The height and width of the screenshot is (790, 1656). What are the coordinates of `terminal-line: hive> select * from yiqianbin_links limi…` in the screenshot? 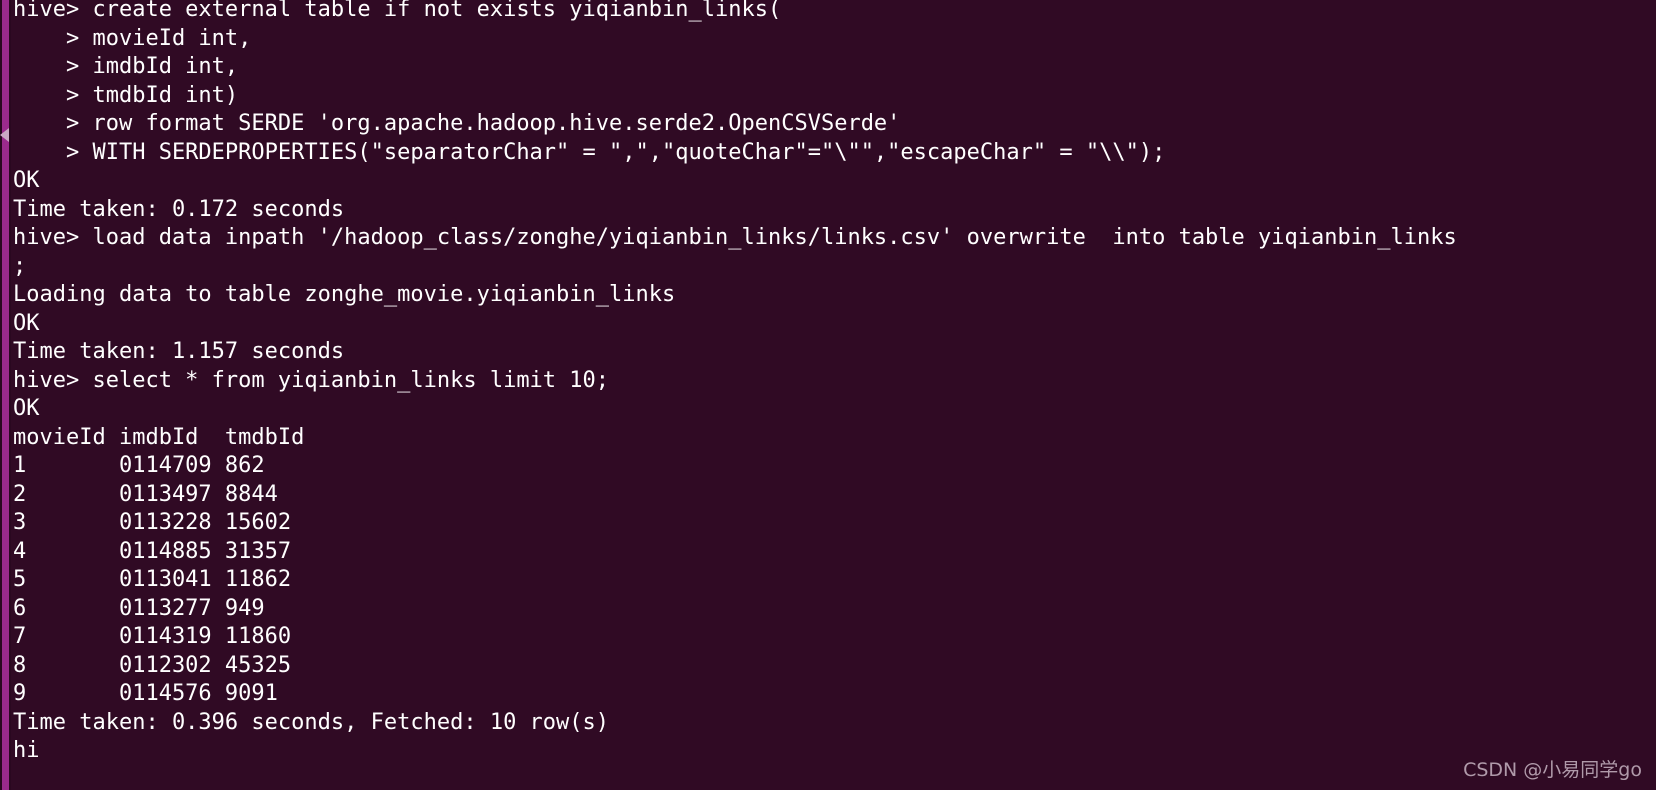 It's located at (311, 380).